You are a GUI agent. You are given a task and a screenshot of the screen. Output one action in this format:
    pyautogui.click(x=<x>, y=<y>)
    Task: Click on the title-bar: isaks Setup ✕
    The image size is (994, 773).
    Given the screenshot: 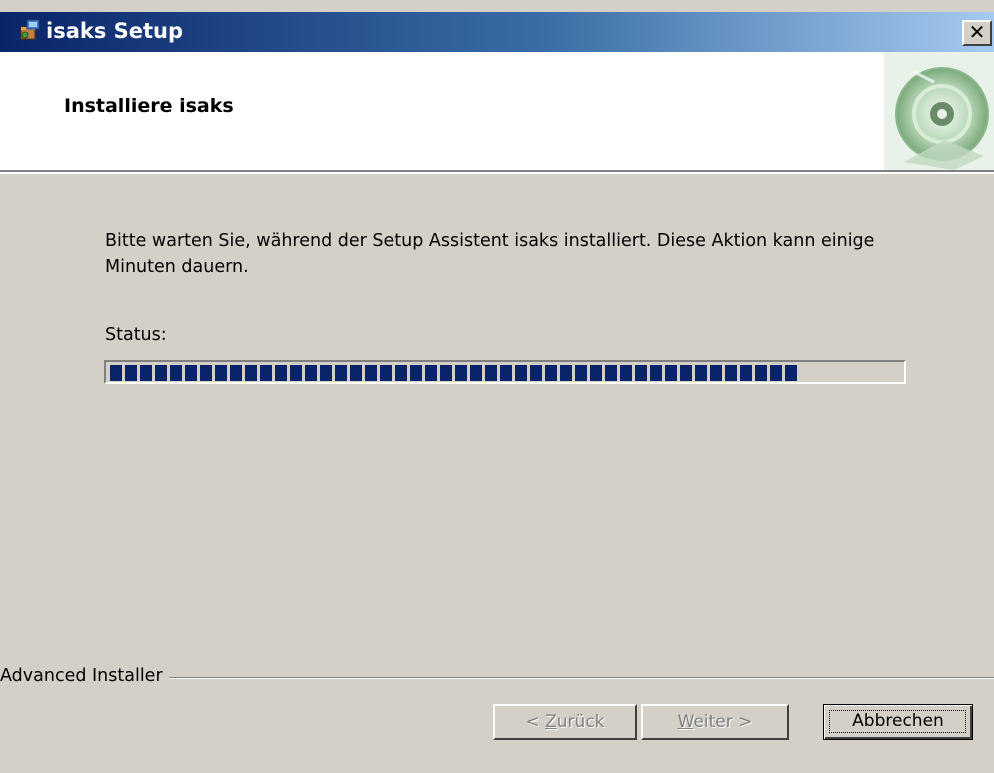 What is the action you would take?
    pyautogui.click(x=497, y=32)
    